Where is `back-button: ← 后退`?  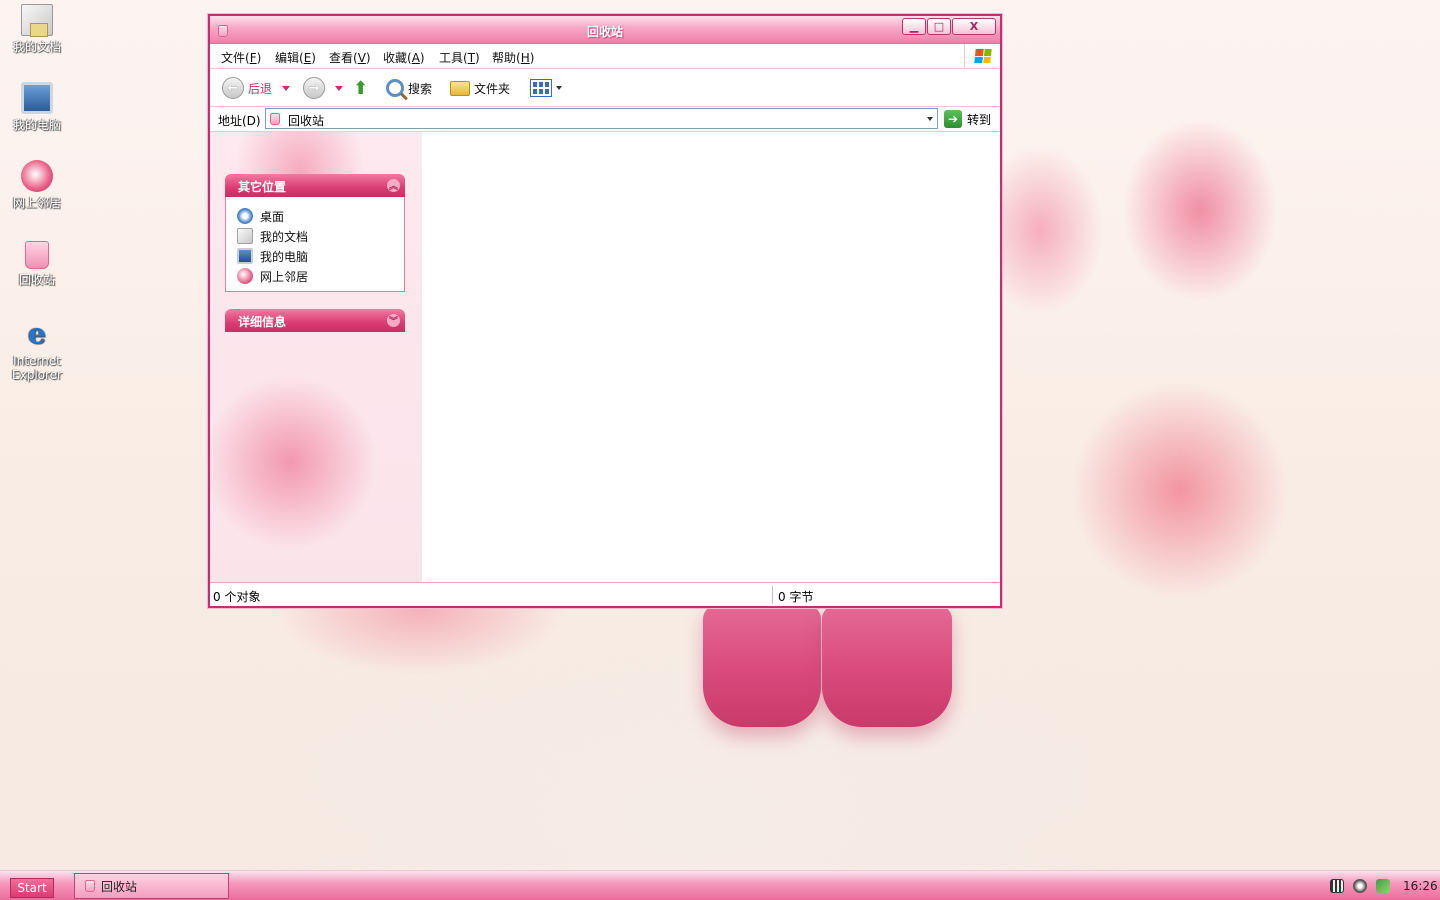 back-button: ← 后退 is located at coordinates (256, 88).